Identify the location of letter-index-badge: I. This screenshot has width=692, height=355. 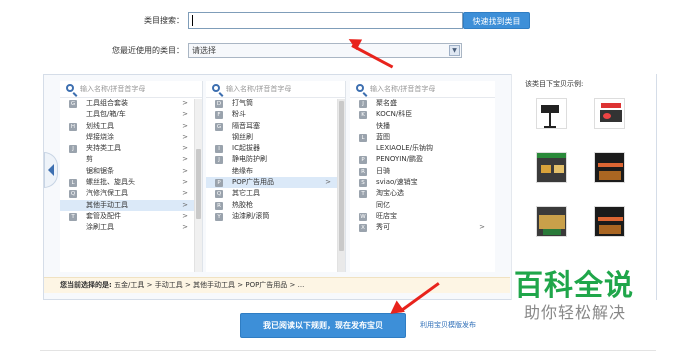
(219, 149).